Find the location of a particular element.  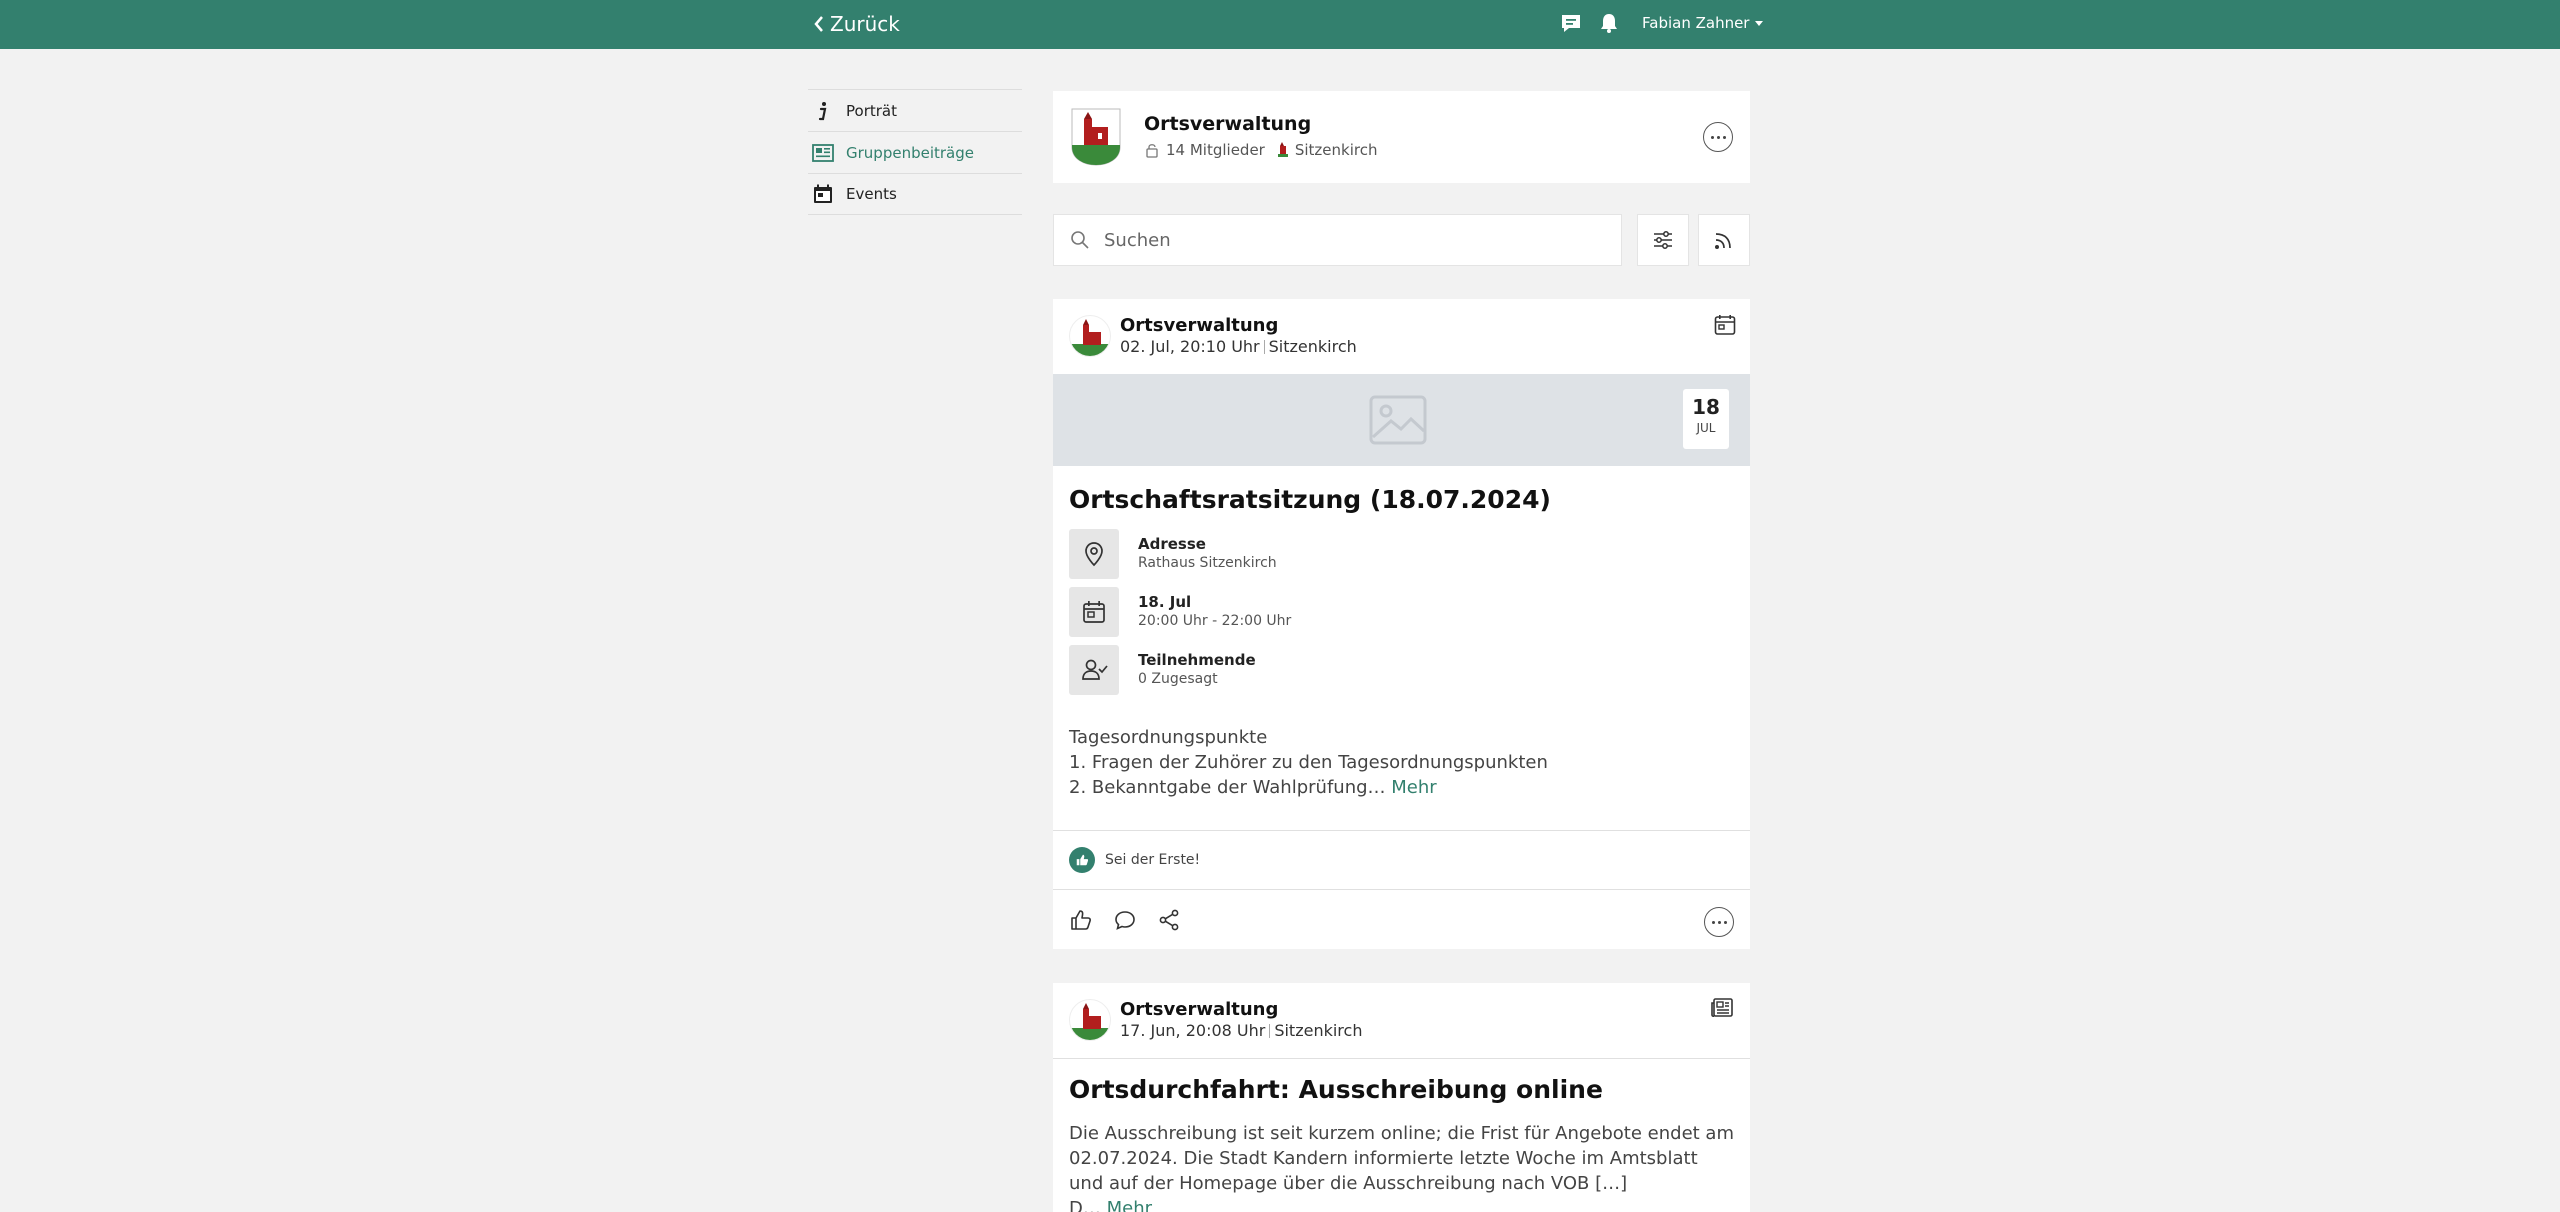

reaction-summary: Sei der Erste! is located at coordinates (1134, 860).